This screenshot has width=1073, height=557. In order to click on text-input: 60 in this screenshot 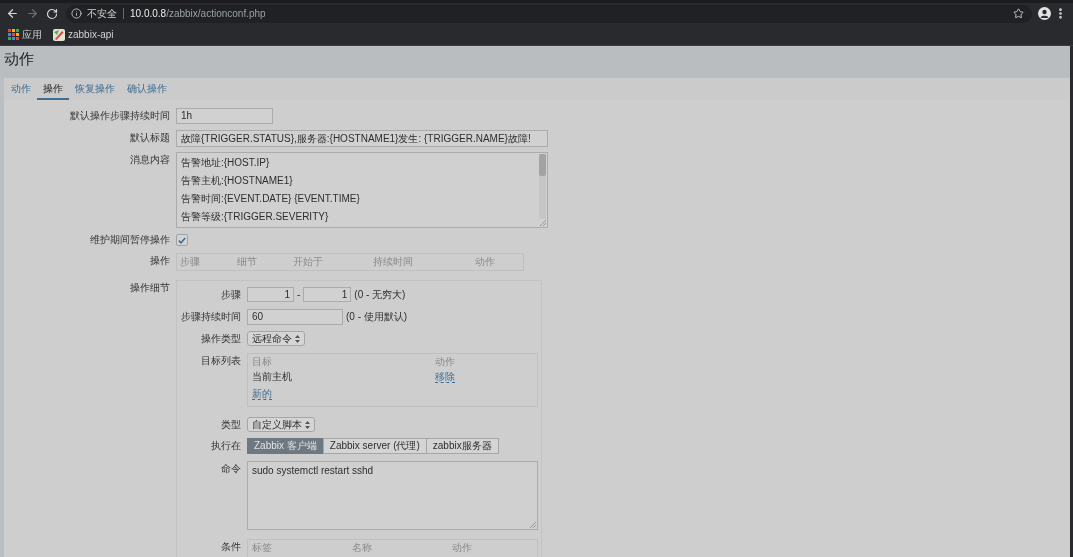, I will do `click(295, 317)`.